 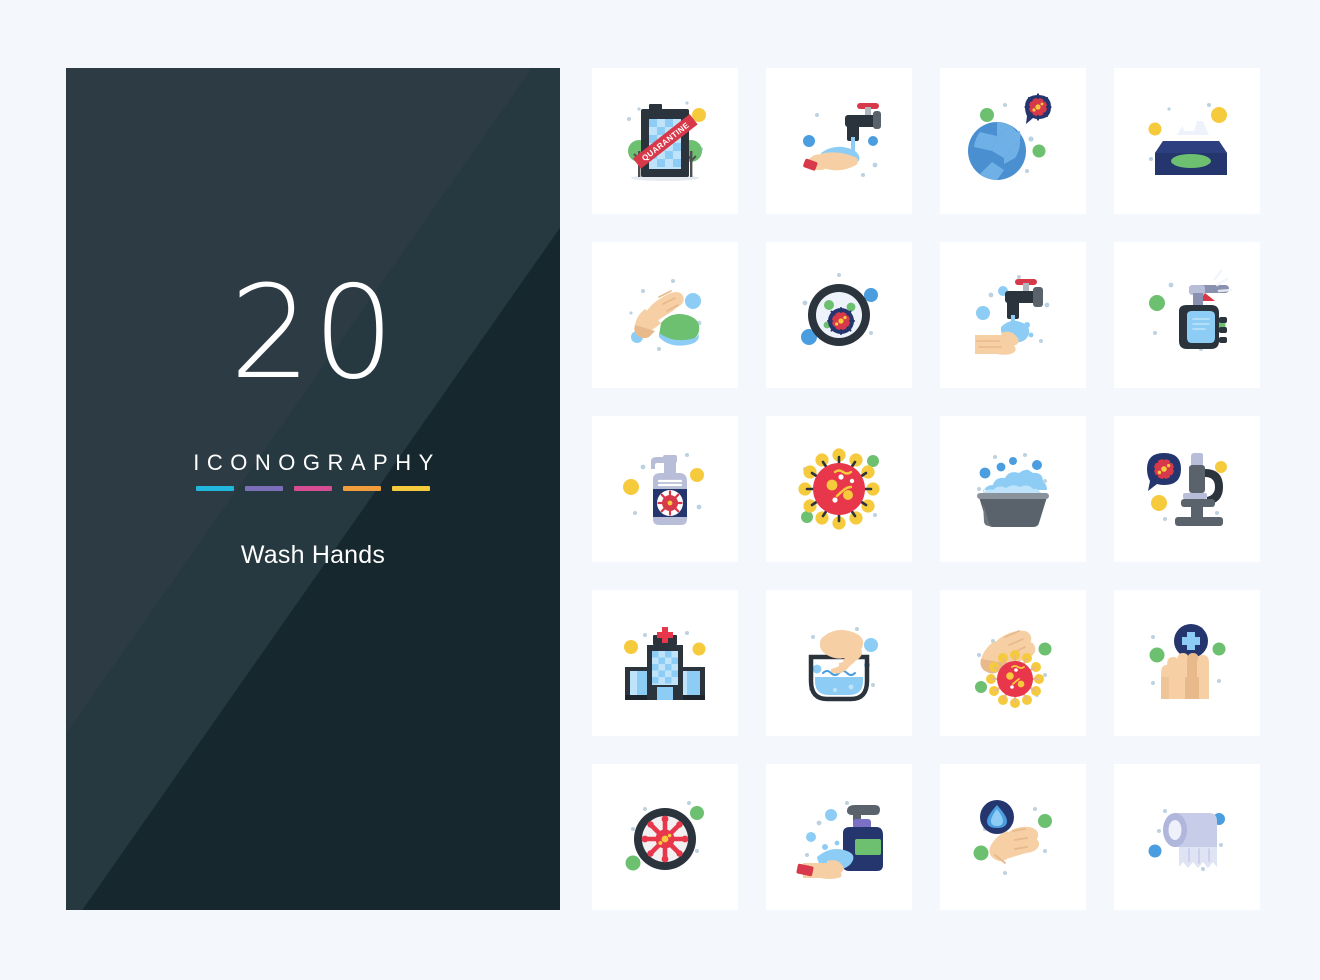 I want to click on toilet-paper-roll-icon, so click(x=1186, y=840).